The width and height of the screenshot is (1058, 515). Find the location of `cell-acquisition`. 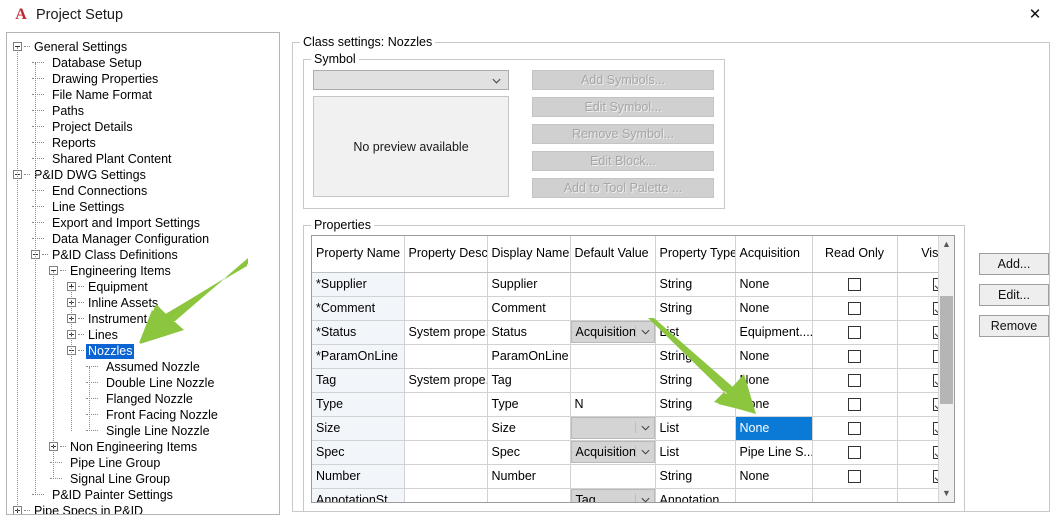

cell-acquisition is located at coordinates (774, 495).